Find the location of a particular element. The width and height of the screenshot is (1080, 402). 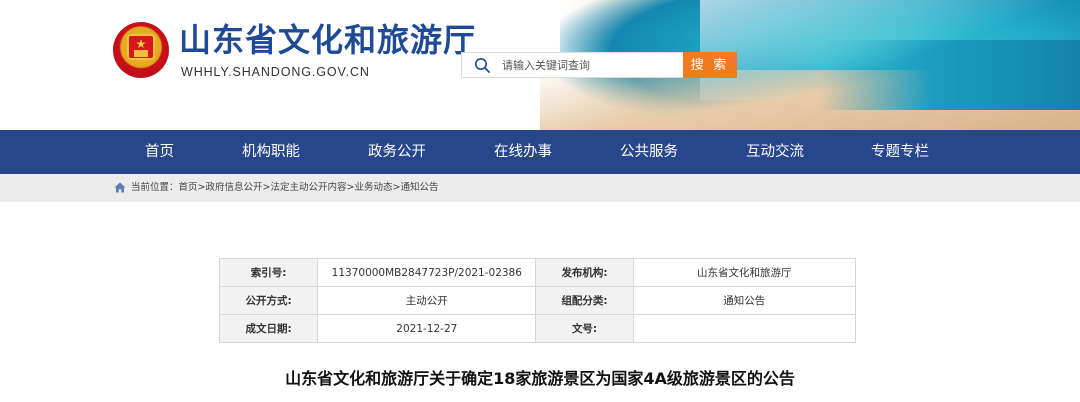

nav-item-interaction: 互动交流 is located at coordinates (775, 152).